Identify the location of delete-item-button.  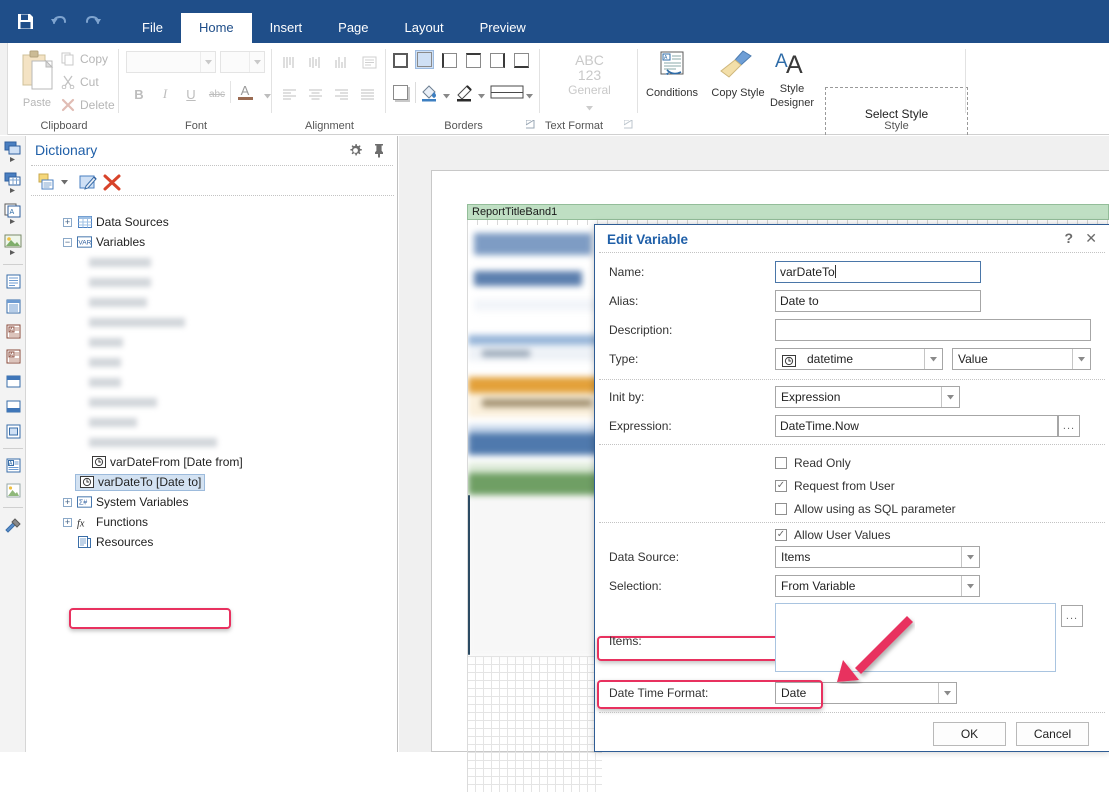
(112, 182).